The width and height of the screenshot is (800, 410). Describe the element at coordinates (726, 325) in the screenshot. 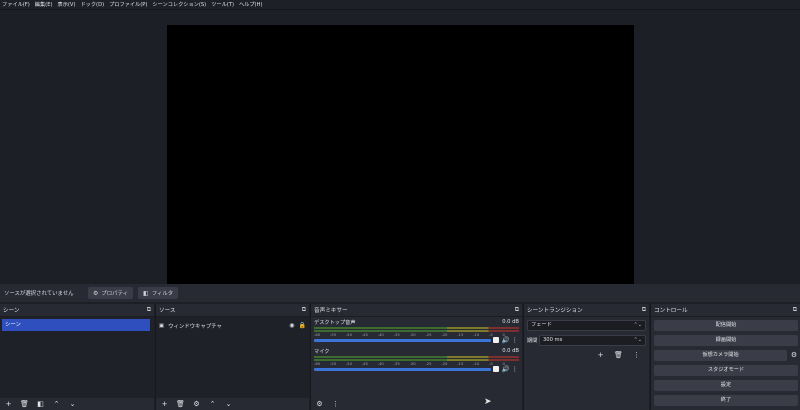

I see `start-streaming-button: 配信開始` at that location.